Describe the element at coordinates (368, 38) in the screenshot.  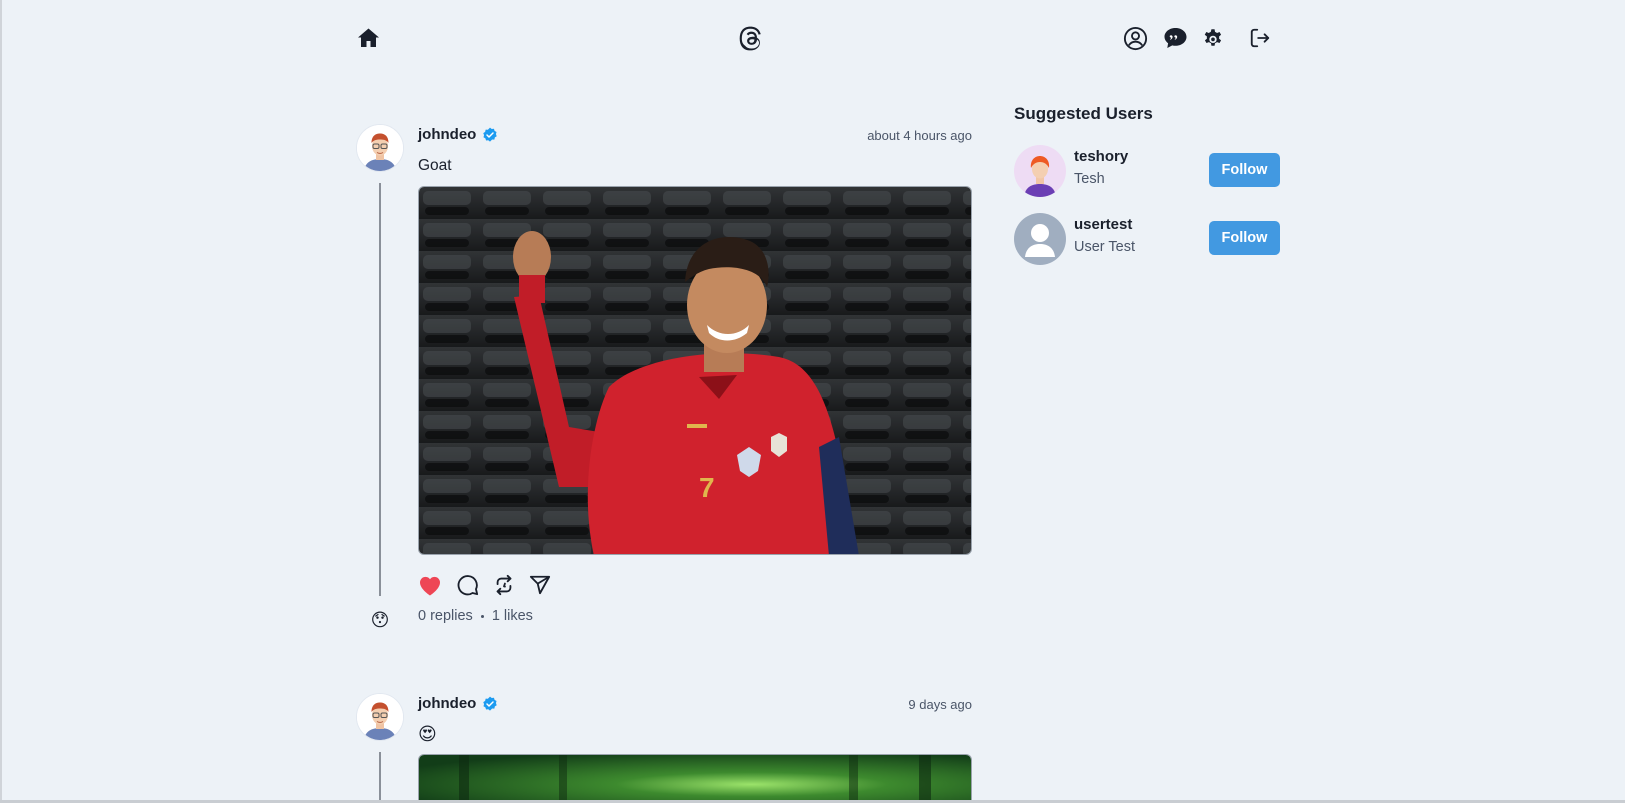
I see `home-icon` at that location.